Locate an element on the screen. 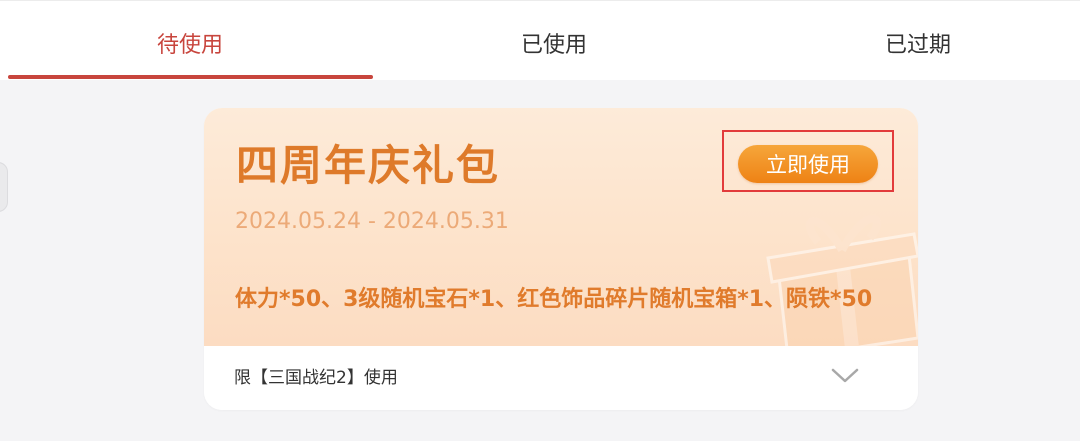 This screenshot has width=1080, height=441. tab-expired: 已过期 is located at coordinates (908, 41).